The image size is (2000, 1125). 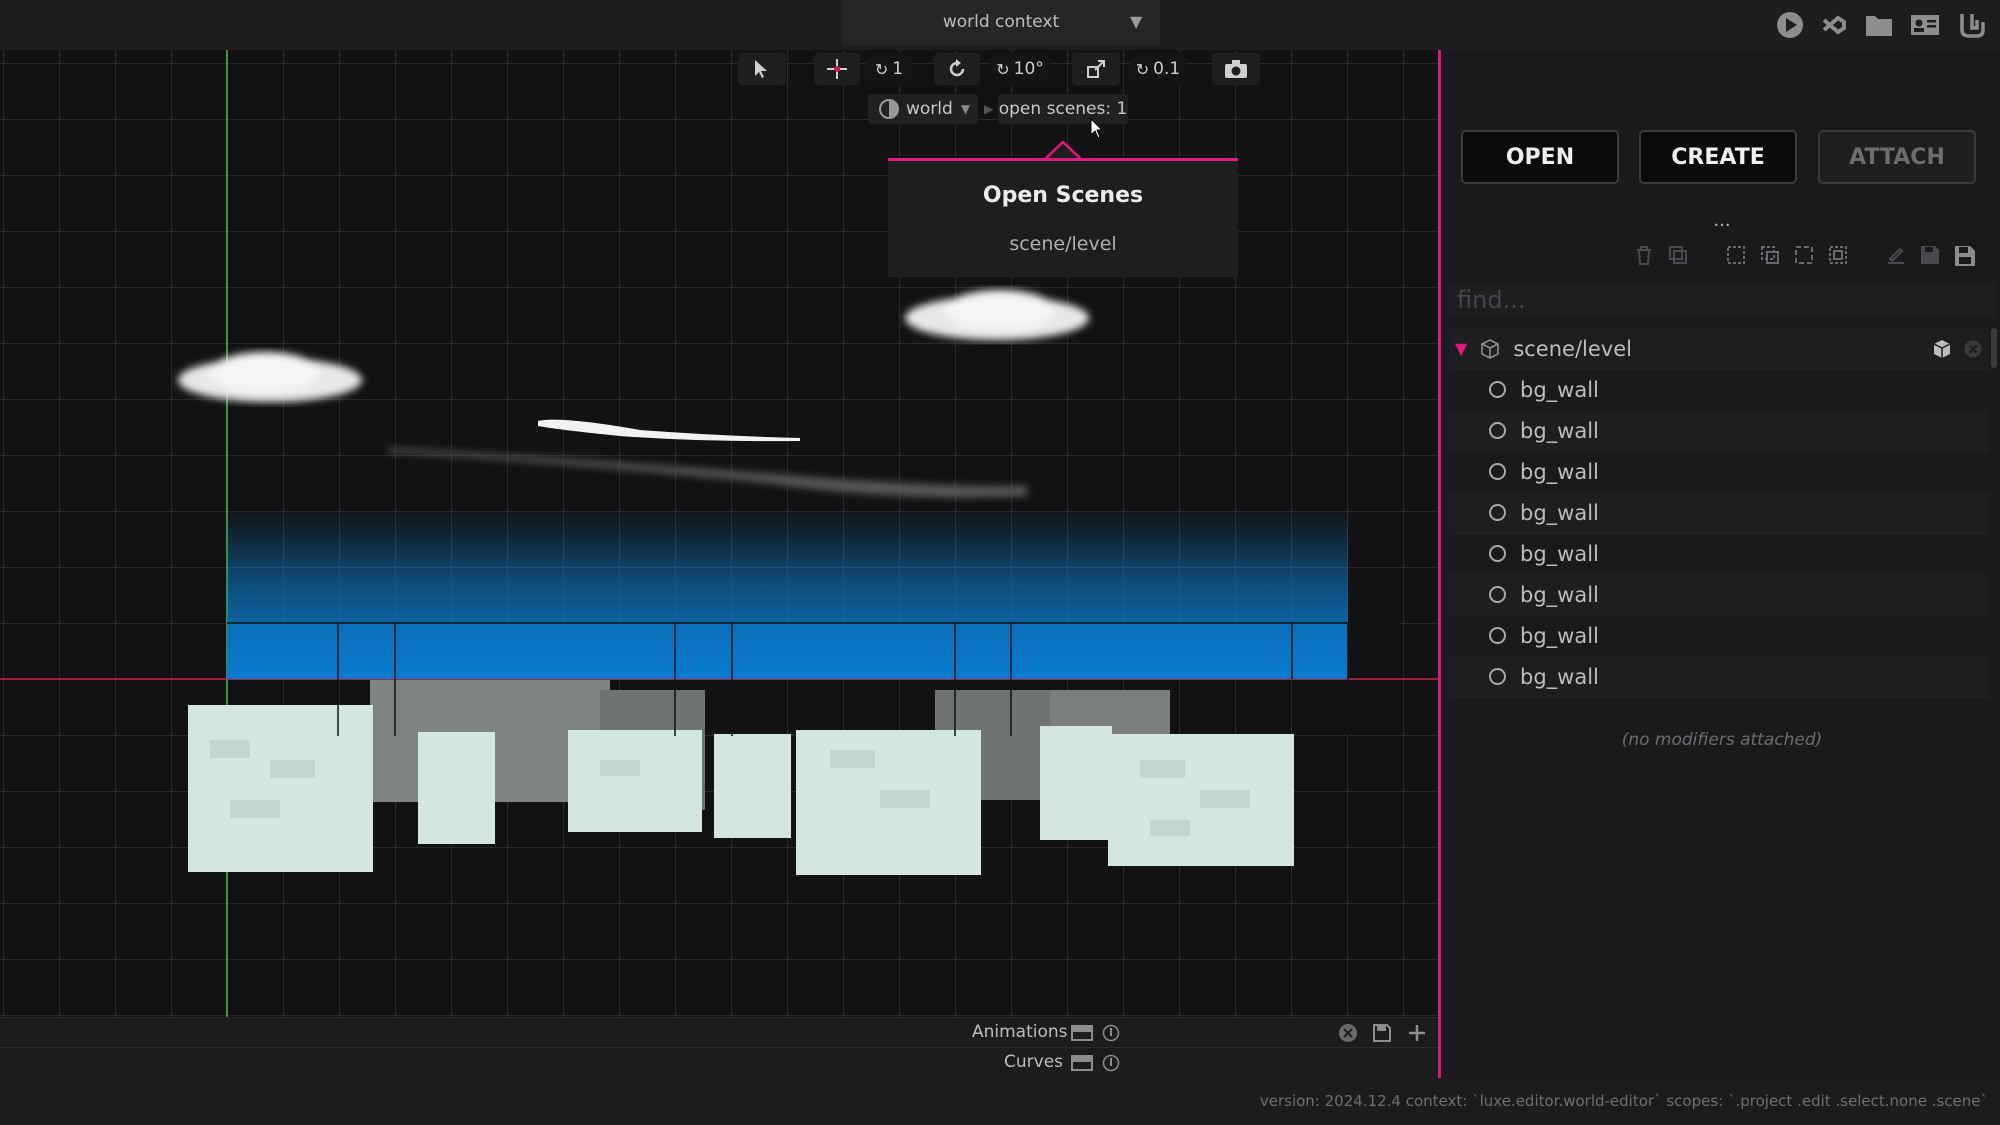 What do you see at coordinates (1028, 69) in the screenshot?
I see `rotate-snap-value: 10°` at bounding box center [1028, 69].